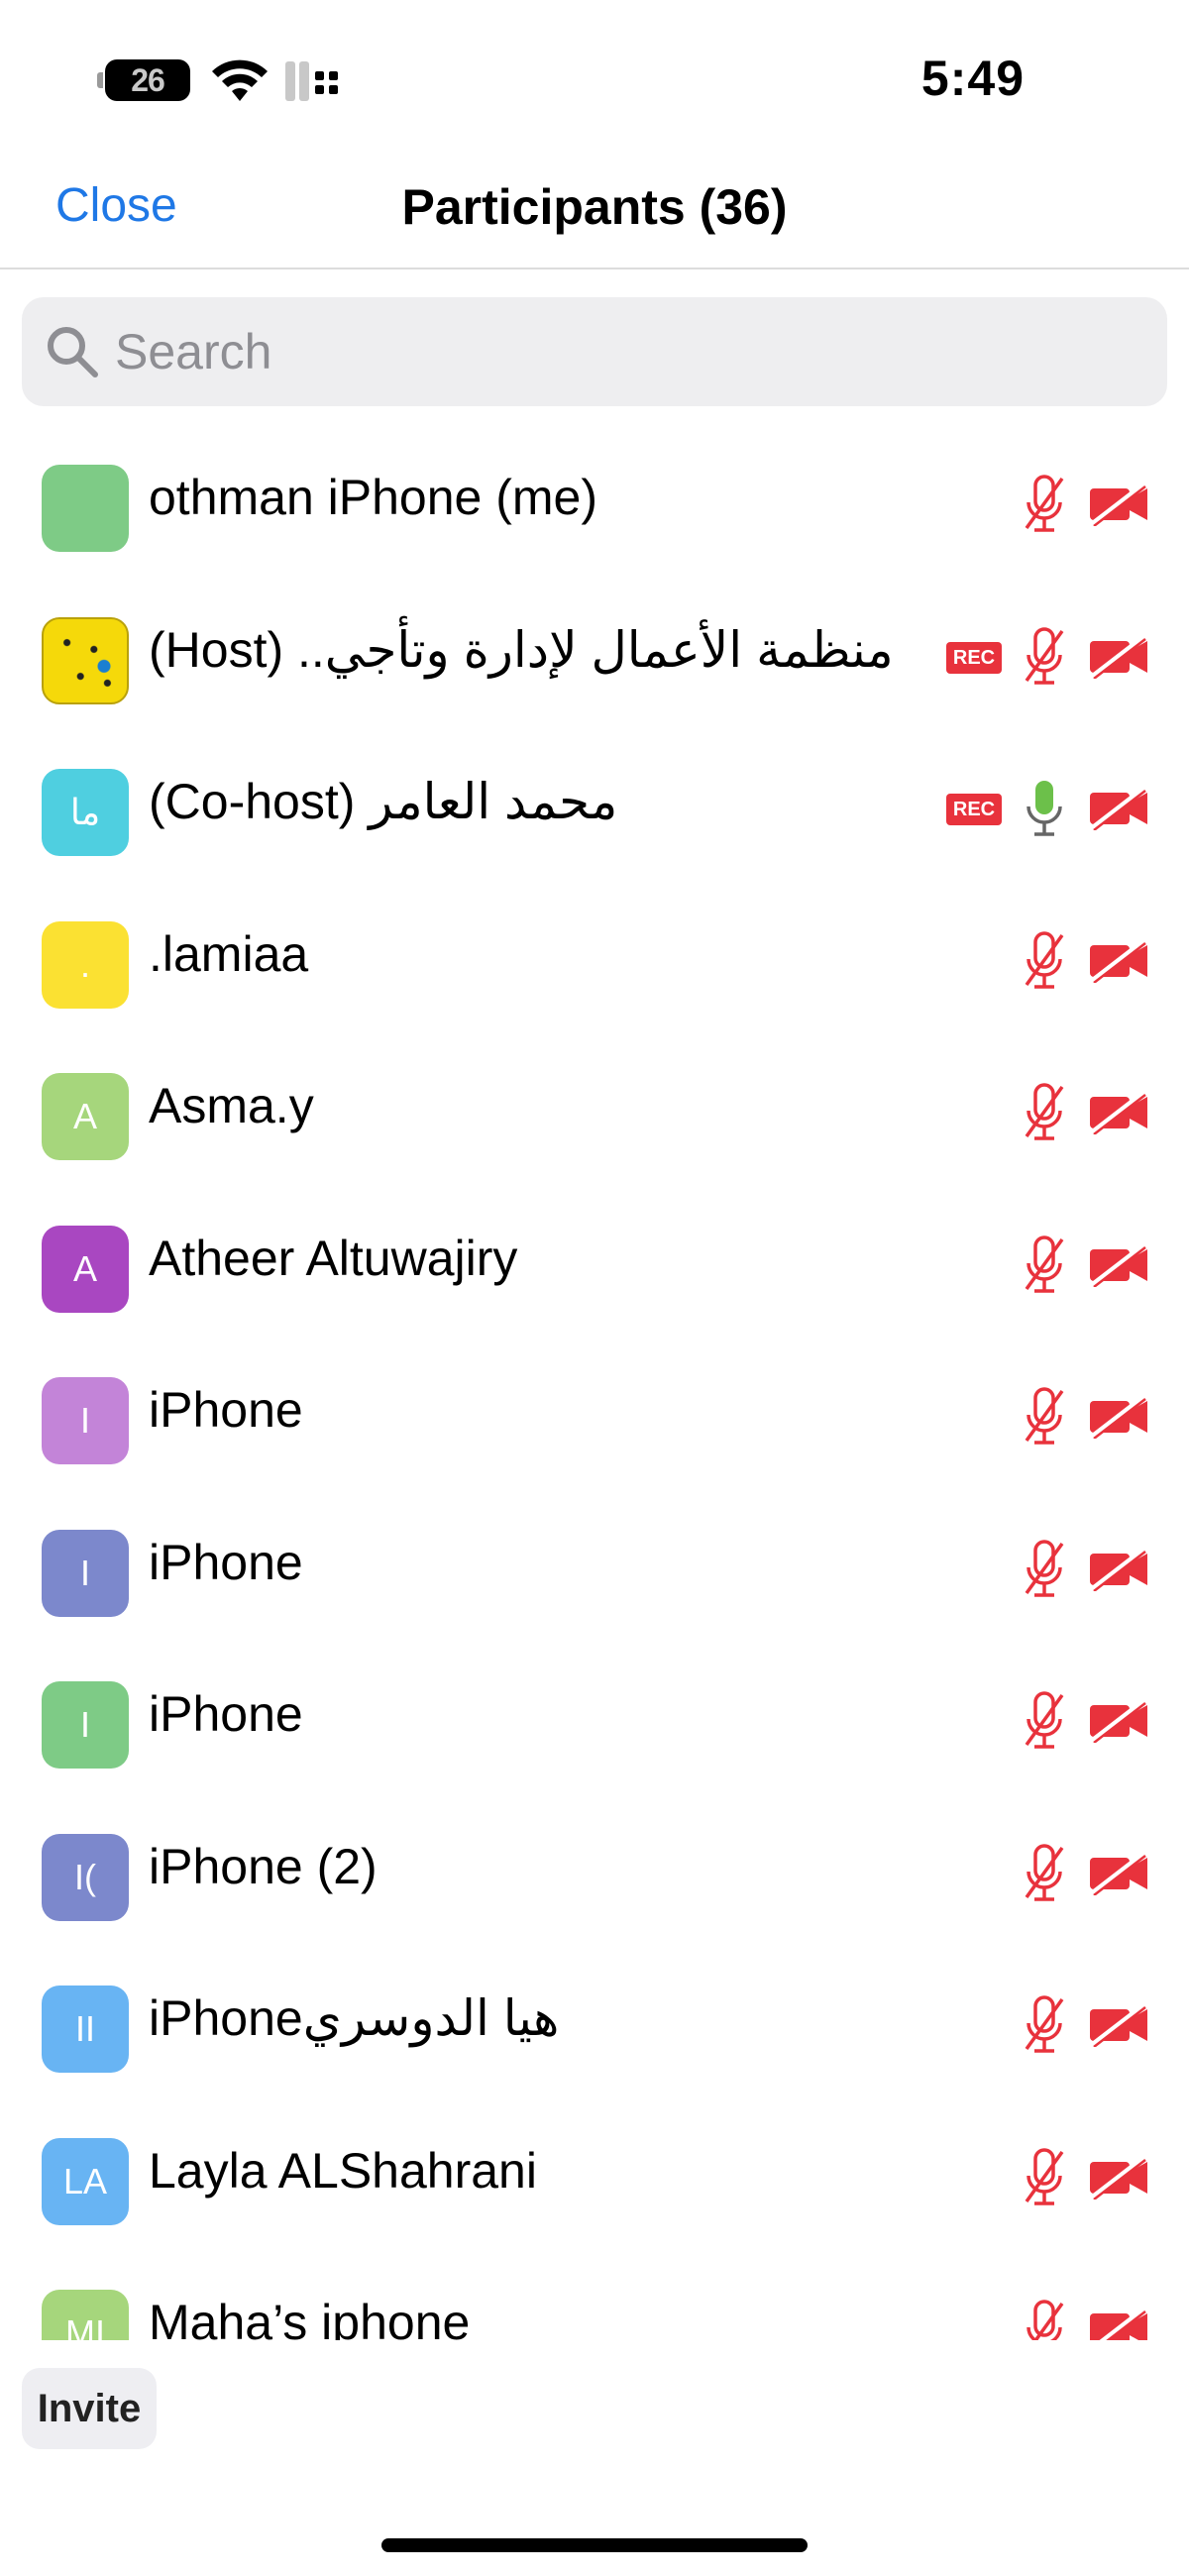 The width and height of the screenshot is (1189, 2576). I want to click on participant-row: II iPhoneهيا الدوسري, so click(594, 2030).